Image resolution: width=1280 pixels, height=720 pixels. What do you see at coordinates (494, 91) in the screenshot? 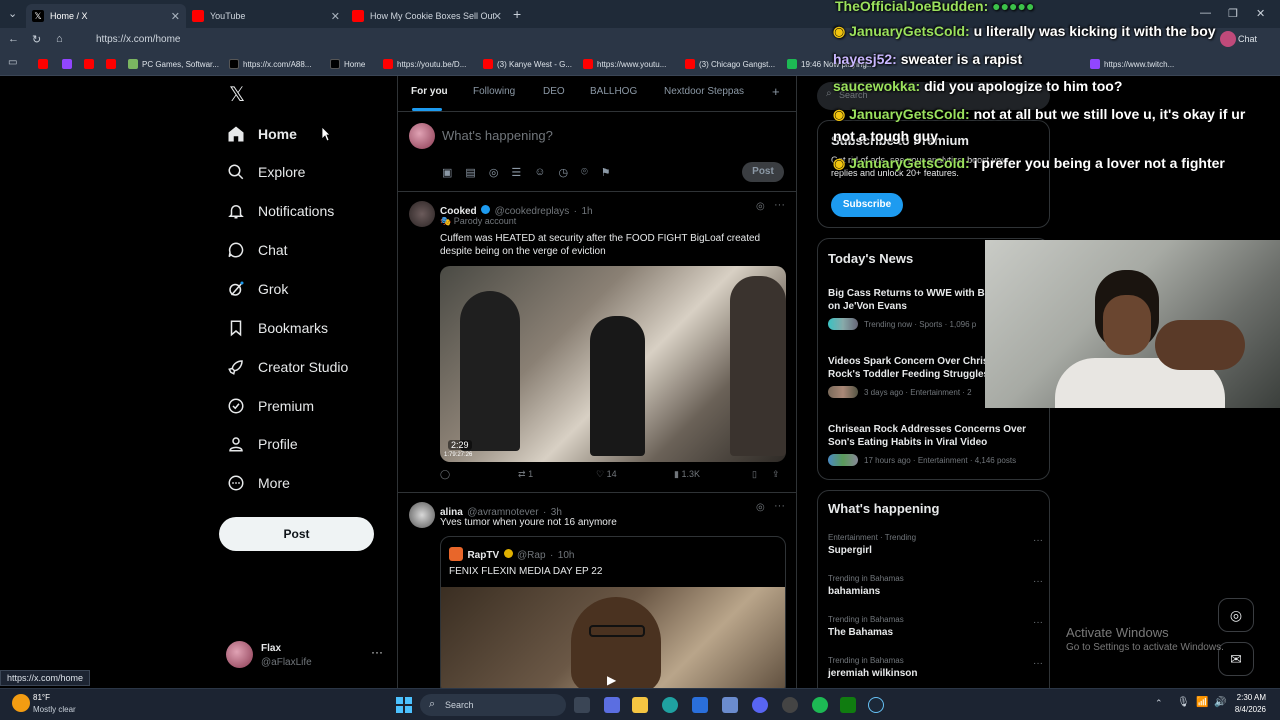
I see `tab-following: Following` at bounding box center [494, 91].